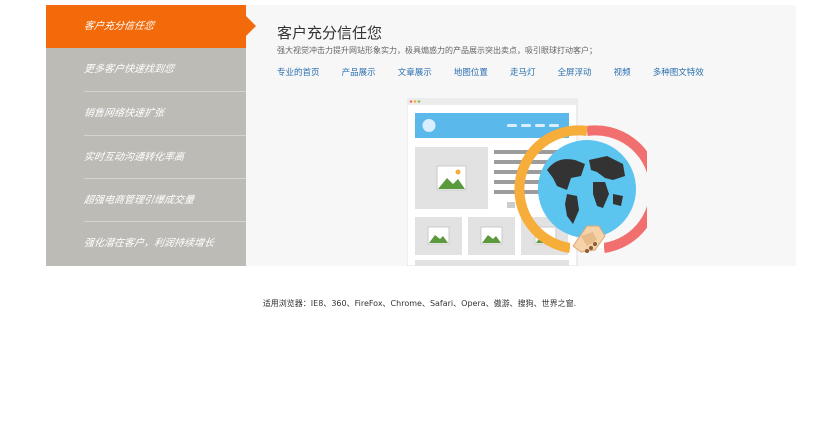 The height and width of the screenshot is (442, 839). Describe the element at coordinates (499, 69) in the screenshot. I see `feature-links: 专业的首页 产品展示 文章展示 地图位置 走马灯 全屏浮动 视频 多种图文特效` at that location.